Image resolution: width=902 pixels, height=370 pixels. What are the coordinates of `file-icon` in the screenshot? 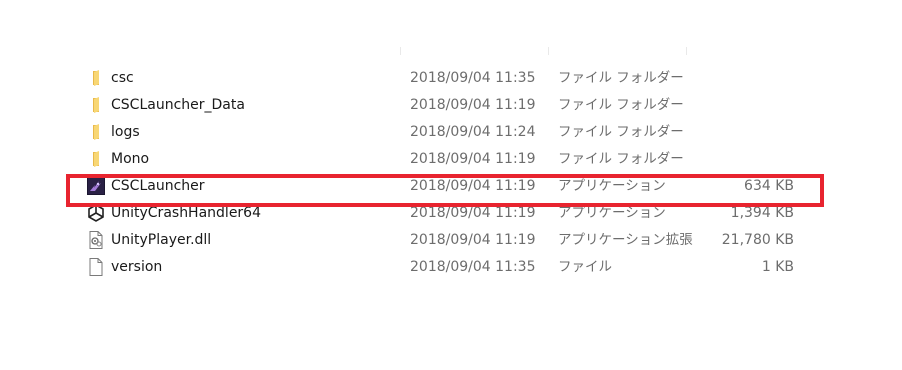 It's located at (96, 267).